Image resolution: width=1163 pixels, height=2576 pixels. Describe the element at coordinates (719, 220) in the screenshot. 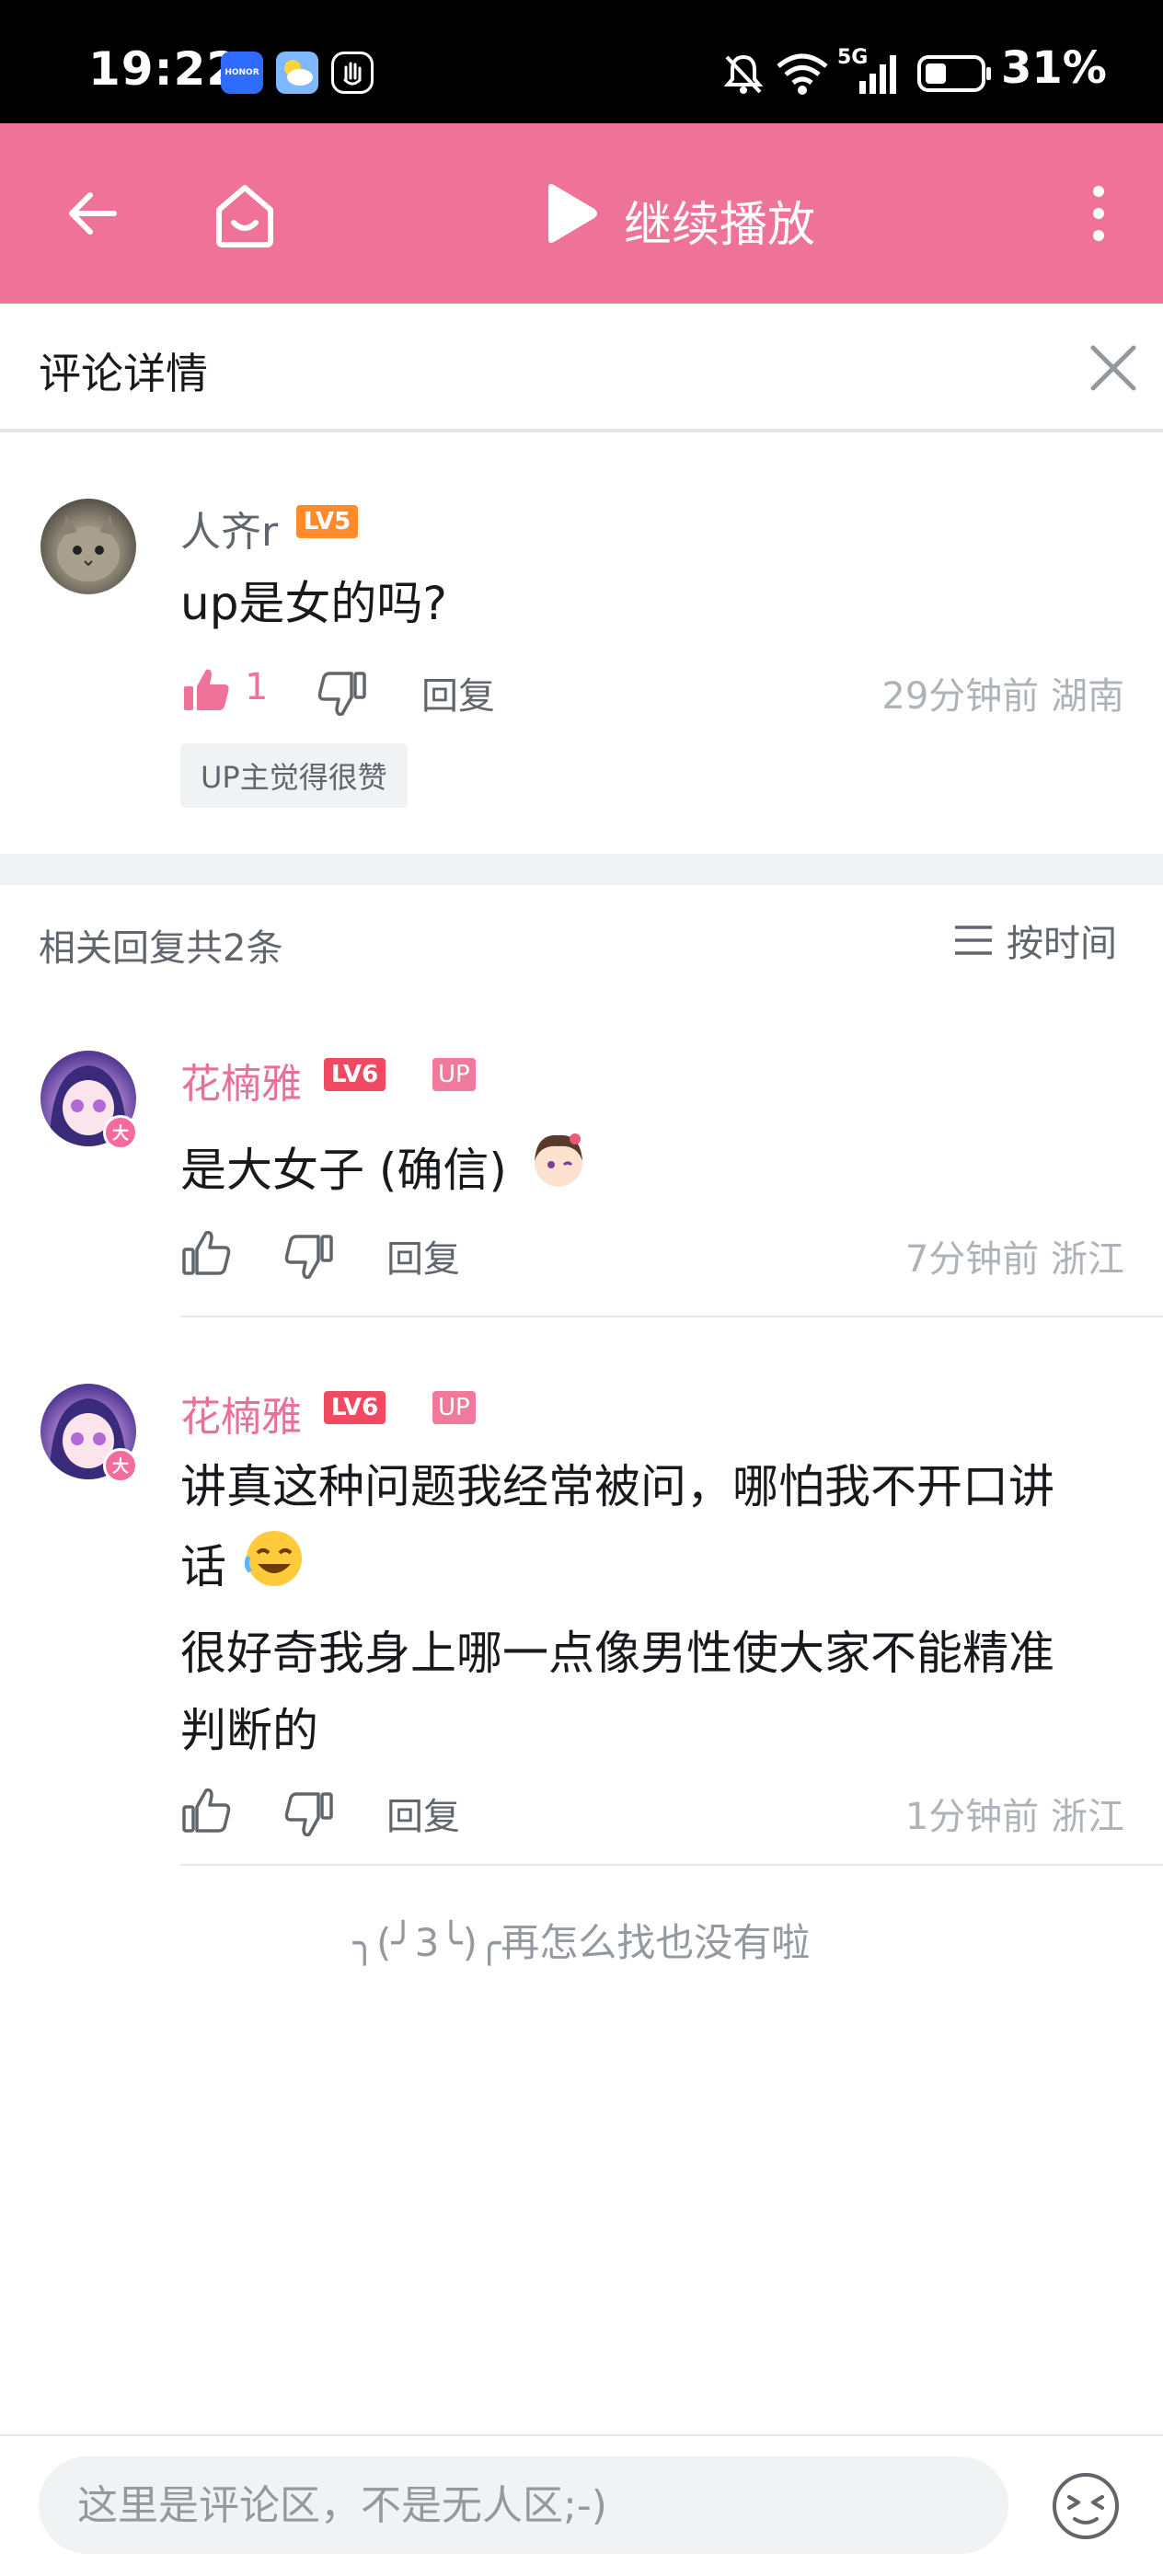

I see `continue-playing-label: 继续播放` at that location.